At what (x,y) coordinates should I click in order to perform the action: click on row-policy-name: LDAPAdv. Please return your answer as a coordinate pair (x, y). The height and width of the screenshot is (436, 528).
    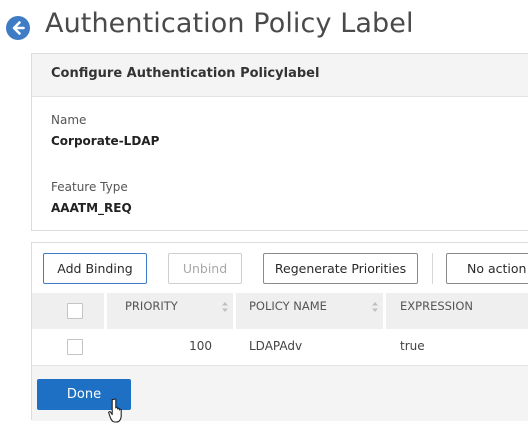
    Looking at the image, I should click on (276, 346).